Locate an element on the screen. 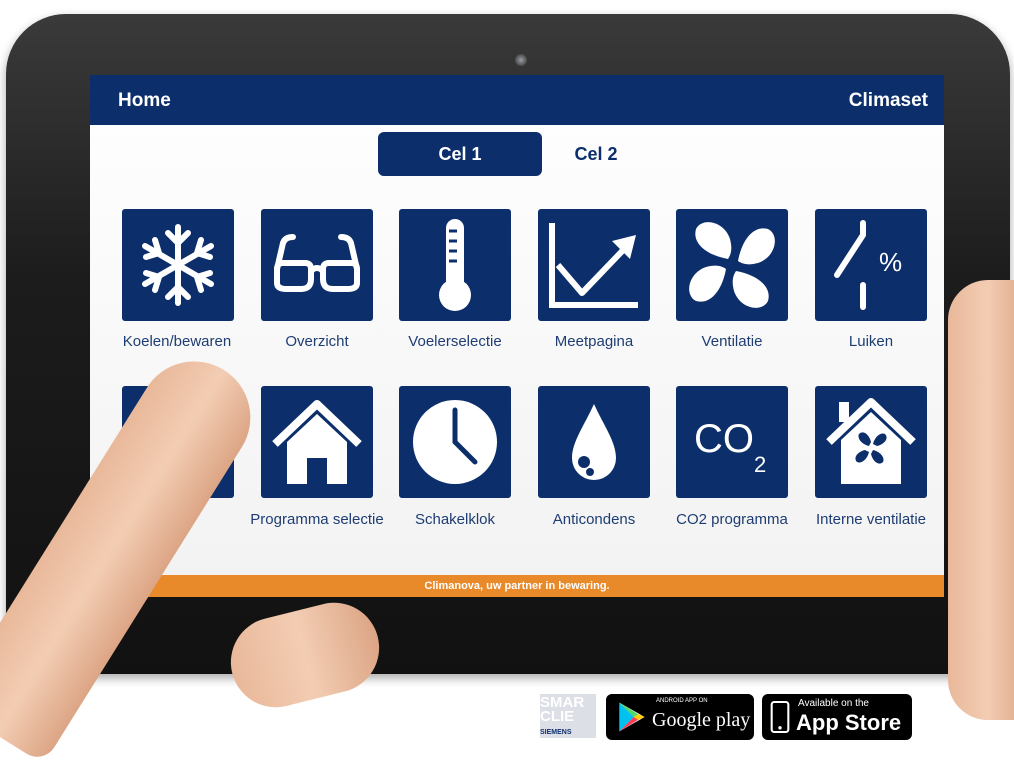 The height and width of the screenshot is (764, 1014). tile-meetpagina is located at coordinates (594, 265).